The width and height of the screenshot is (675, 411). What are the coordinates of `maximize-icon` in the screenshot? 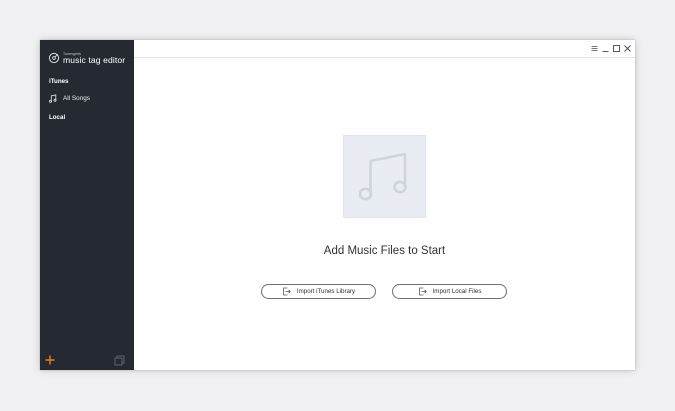 It's located at (616, 48).